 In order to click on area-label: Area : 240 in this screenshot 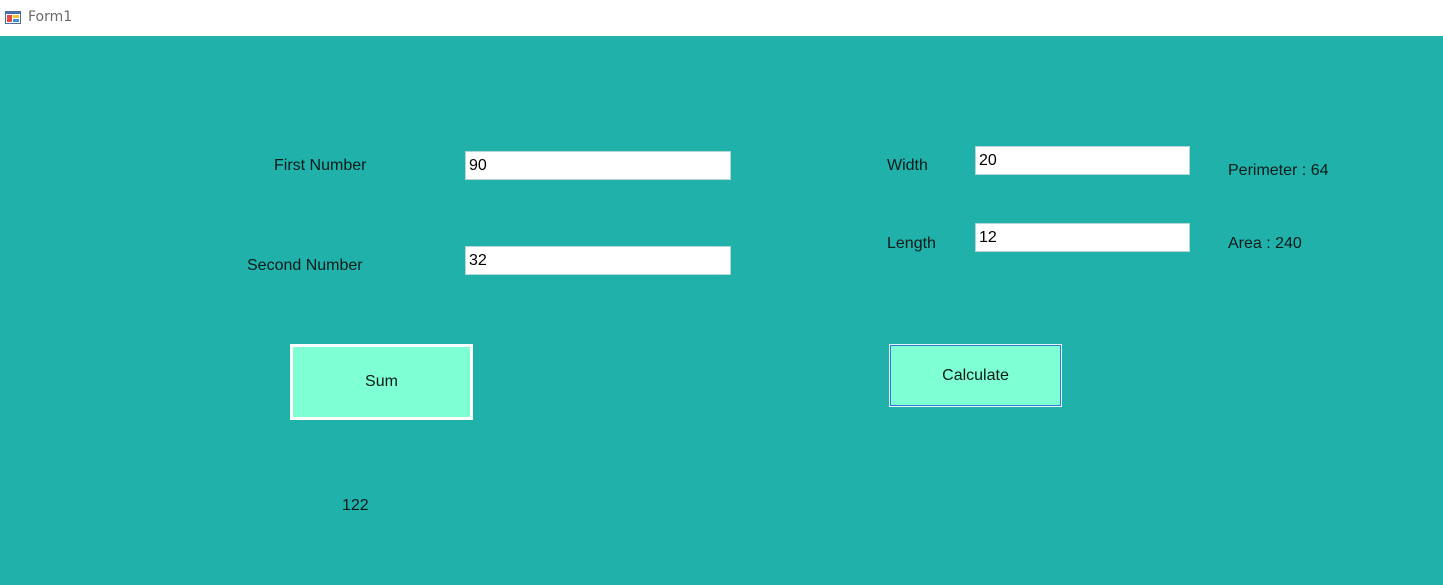, I will do `click(1265, 243)`.